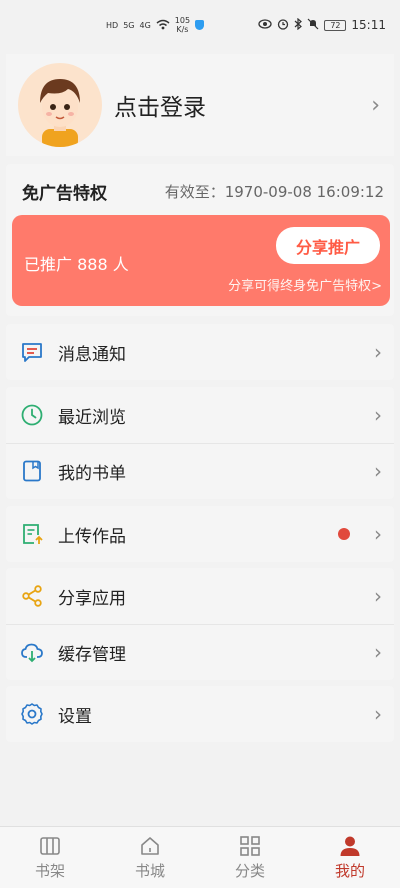  What do you see at coordinates (283, 25) in the screenshot?
I see `alarm-icon` at bounding box center [283, 25].